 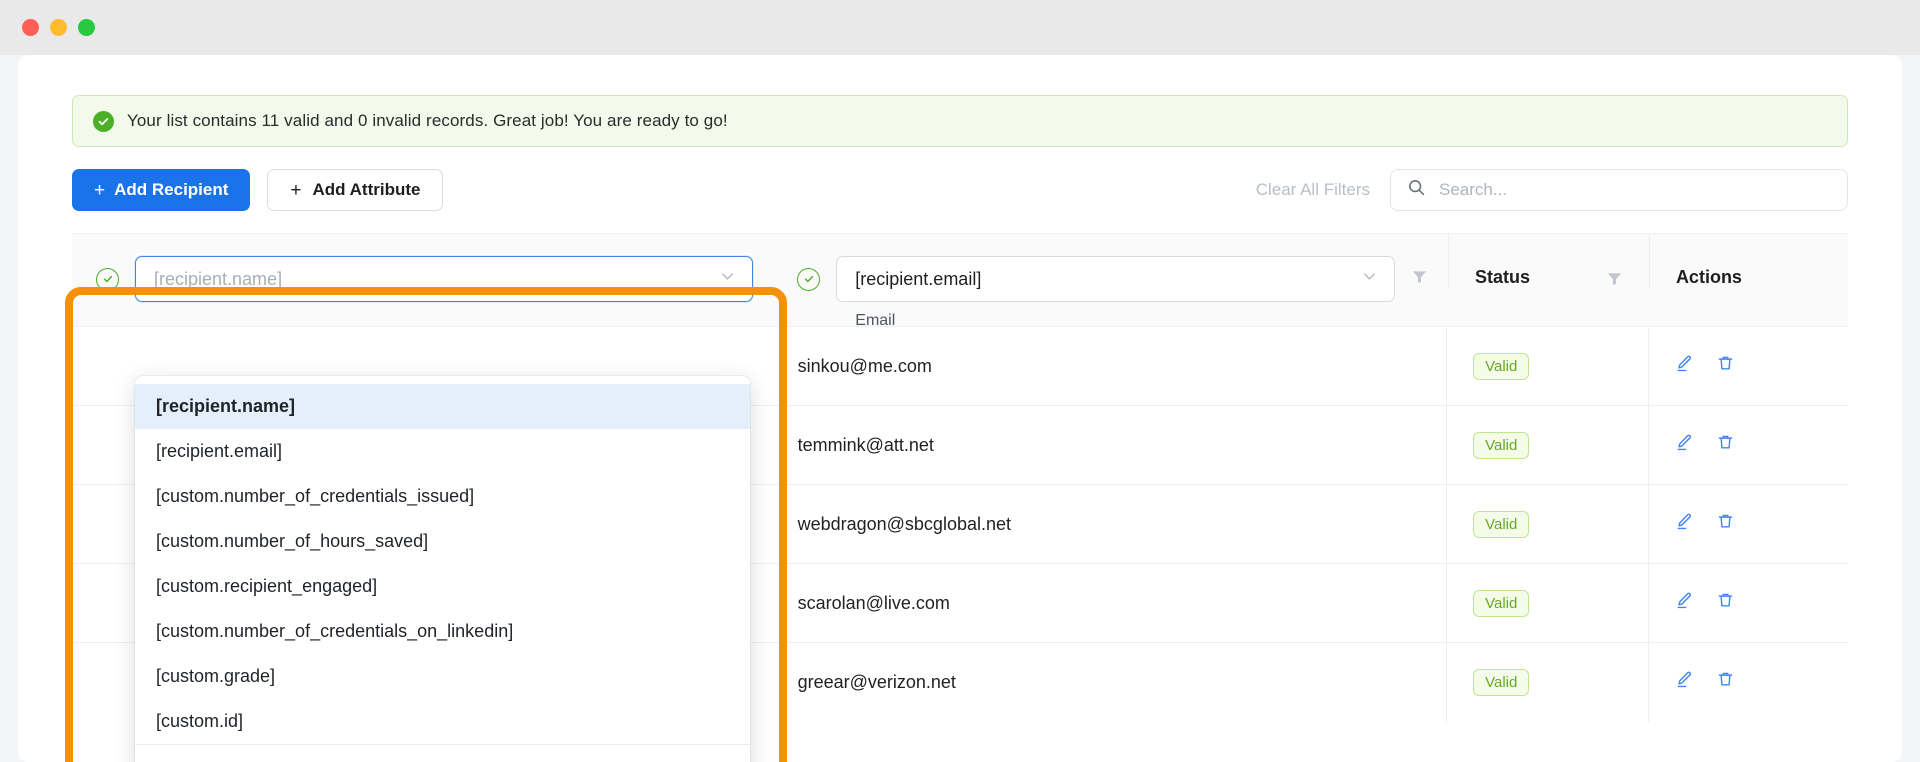 I want to click on email-column-mapper: [recipient.email], so click(x=1110, y=268).